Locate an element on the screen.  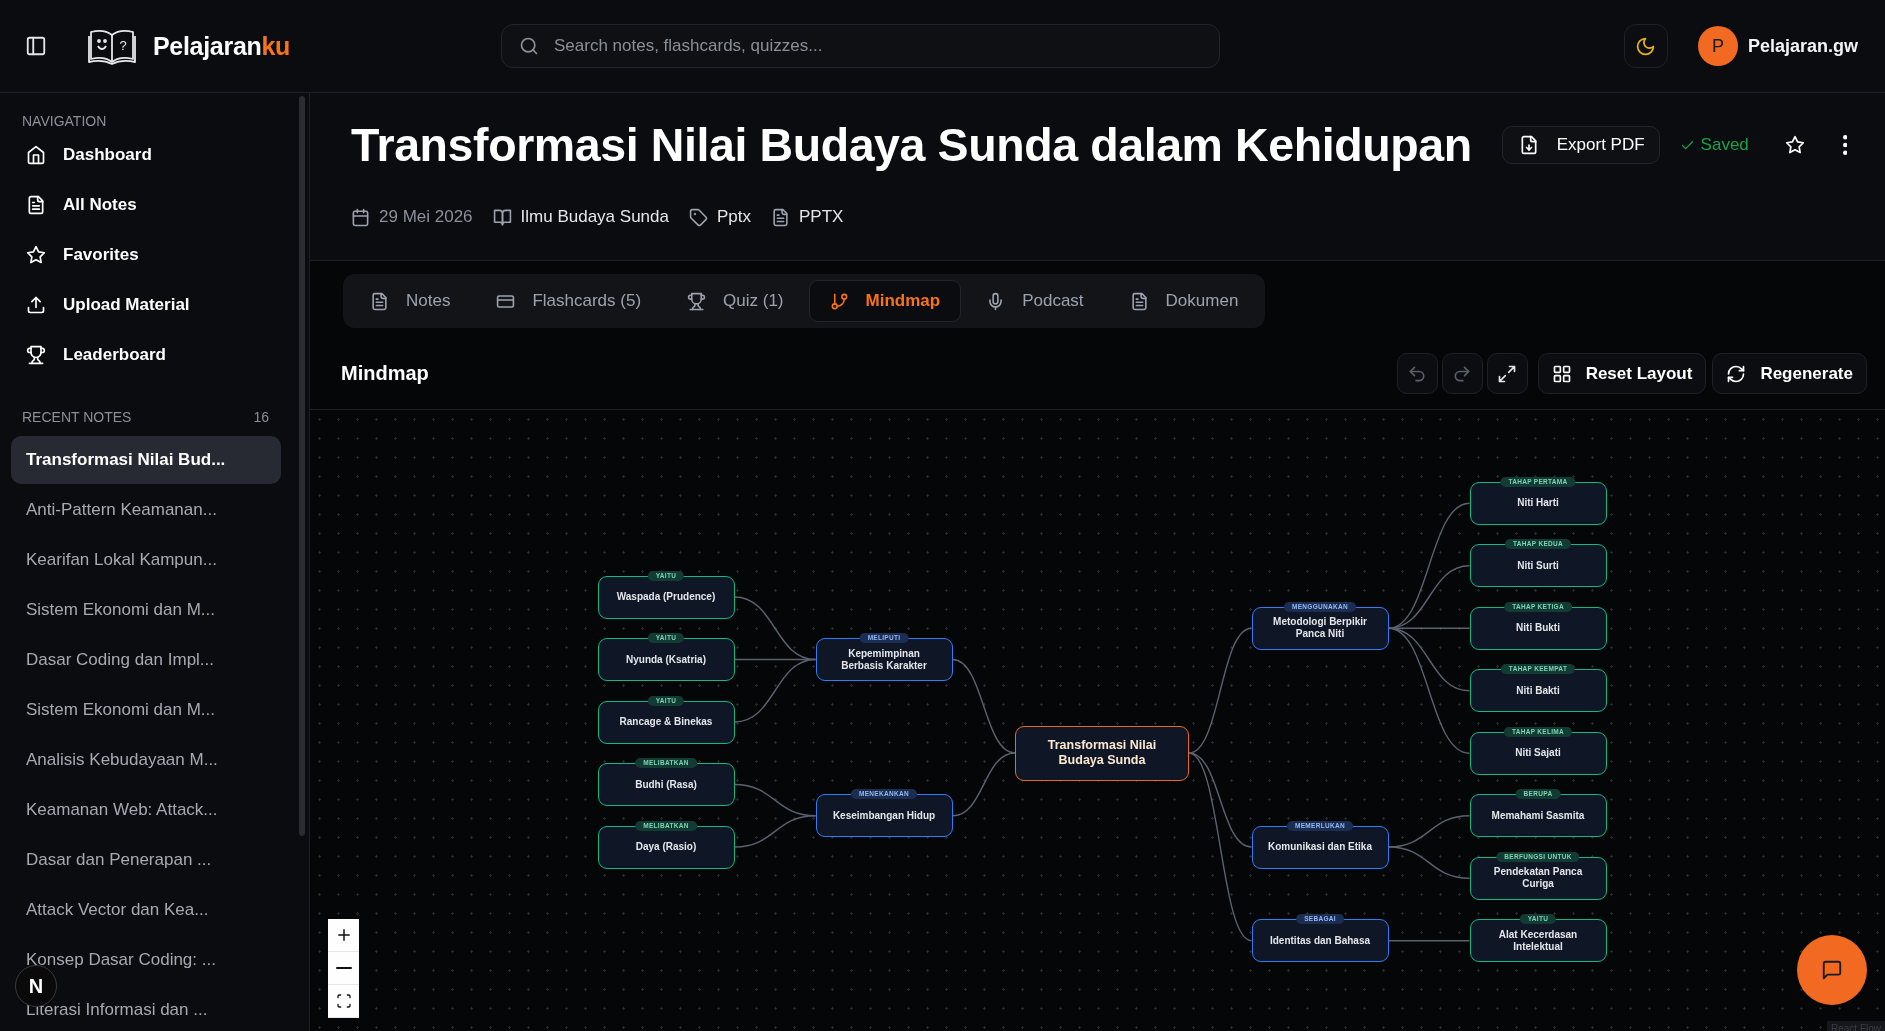
nav-item: Dashboard is located at coordinates (154, 155).